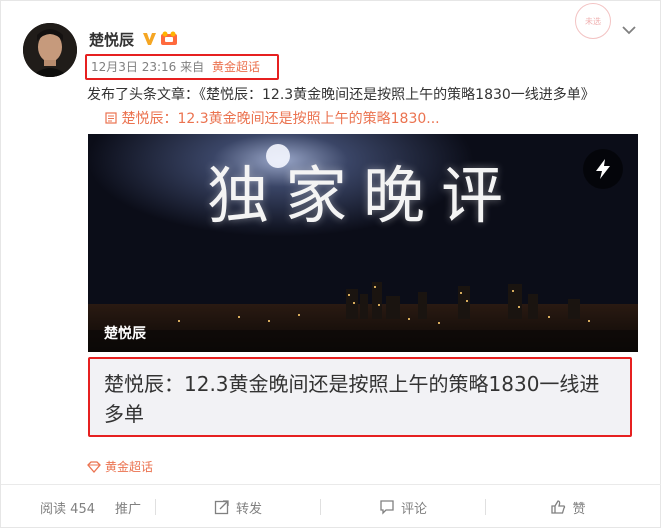 The width and height of the screenshot is (661, 529). I want to click on article-icon, so click(111, 118).